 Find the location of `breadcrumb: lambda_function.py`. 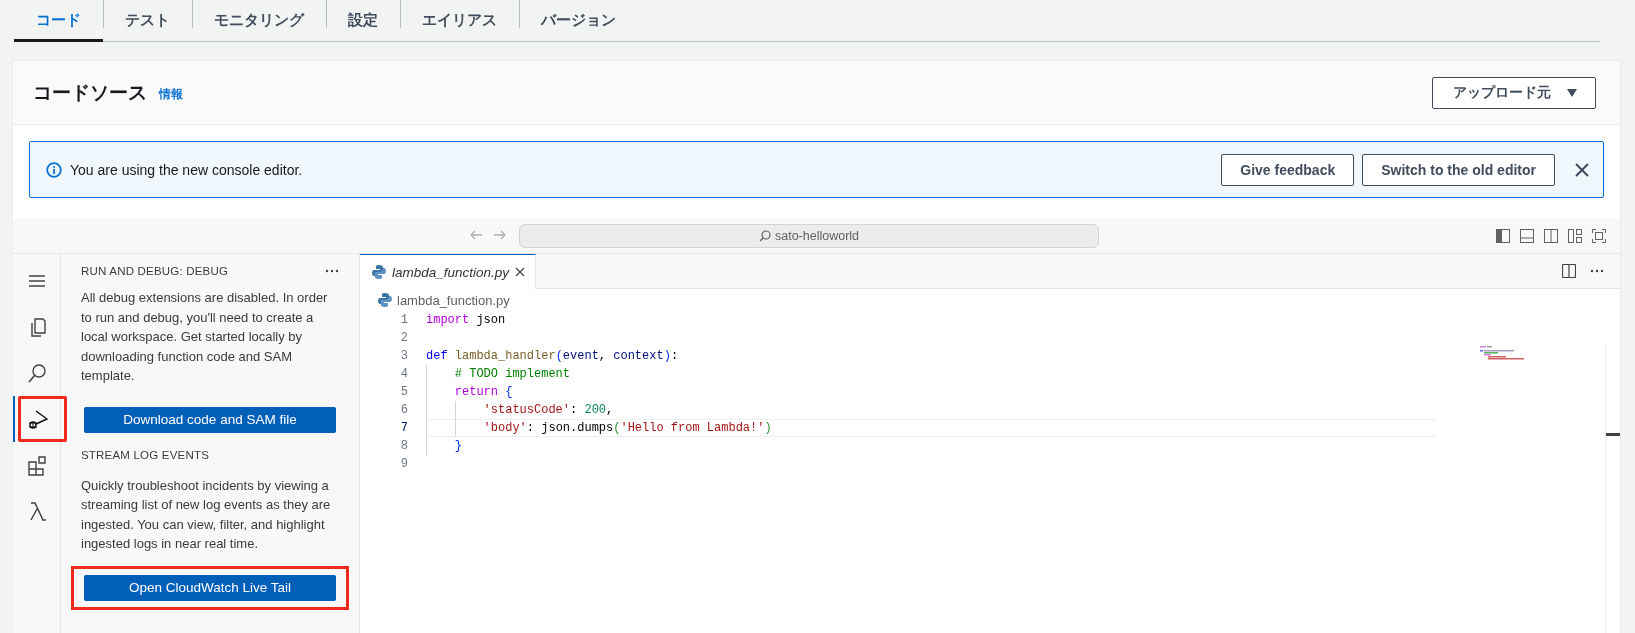

breadcrumb: lambda_function.py is located at coordinates (453, 300).